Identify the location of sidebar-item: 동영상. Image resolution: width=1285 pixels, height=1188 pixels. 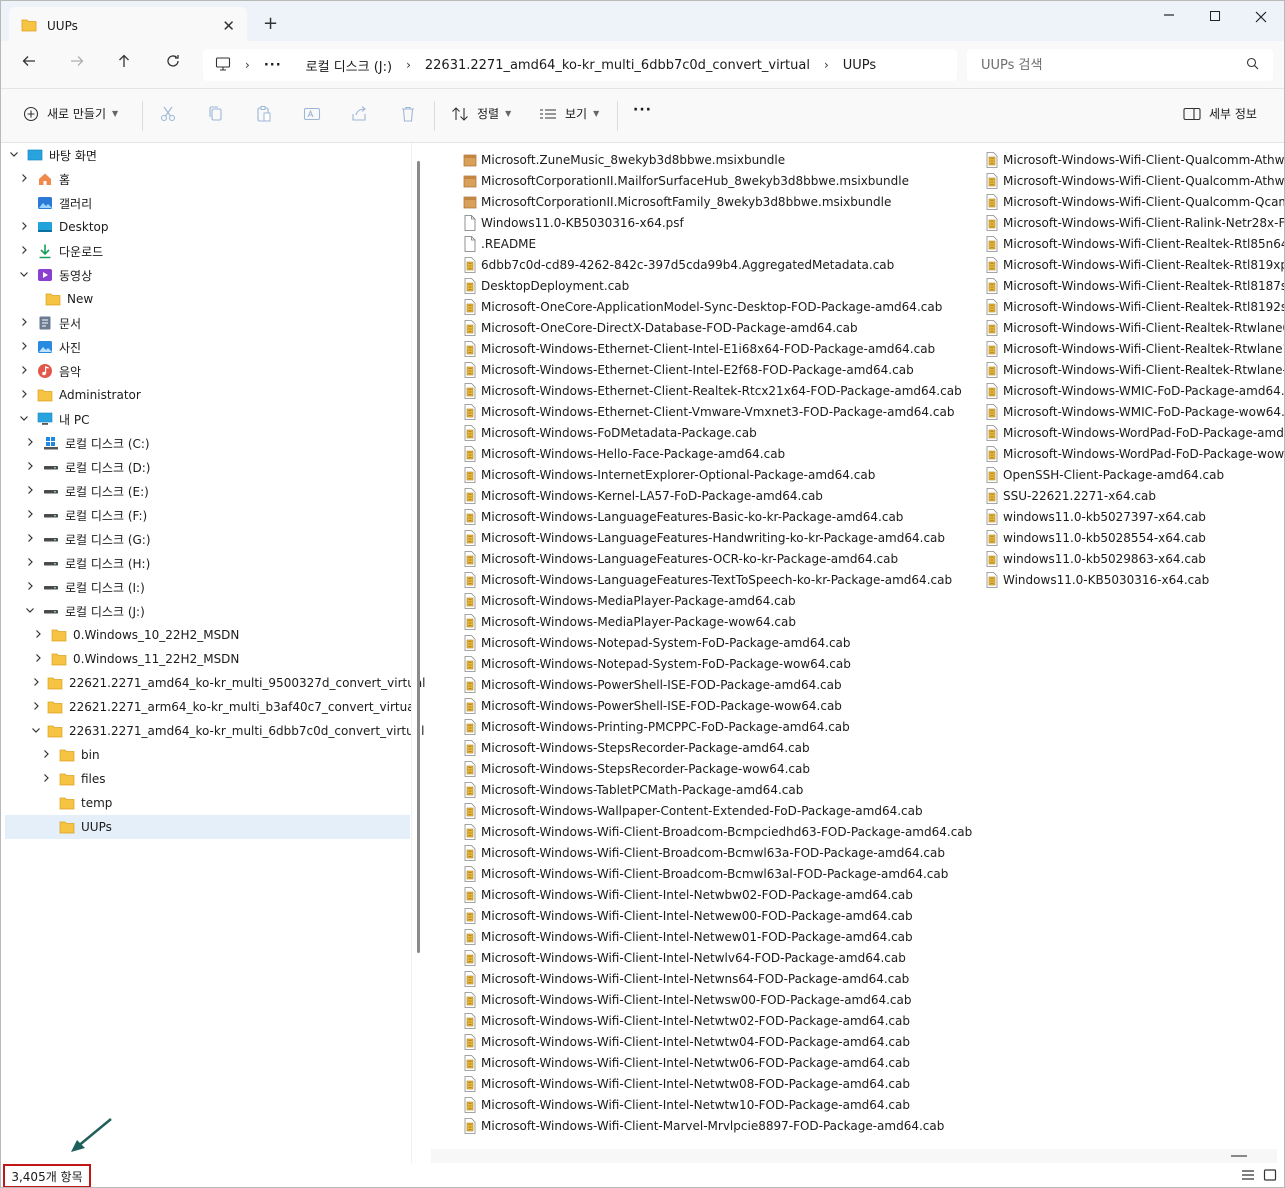
(201, 275).